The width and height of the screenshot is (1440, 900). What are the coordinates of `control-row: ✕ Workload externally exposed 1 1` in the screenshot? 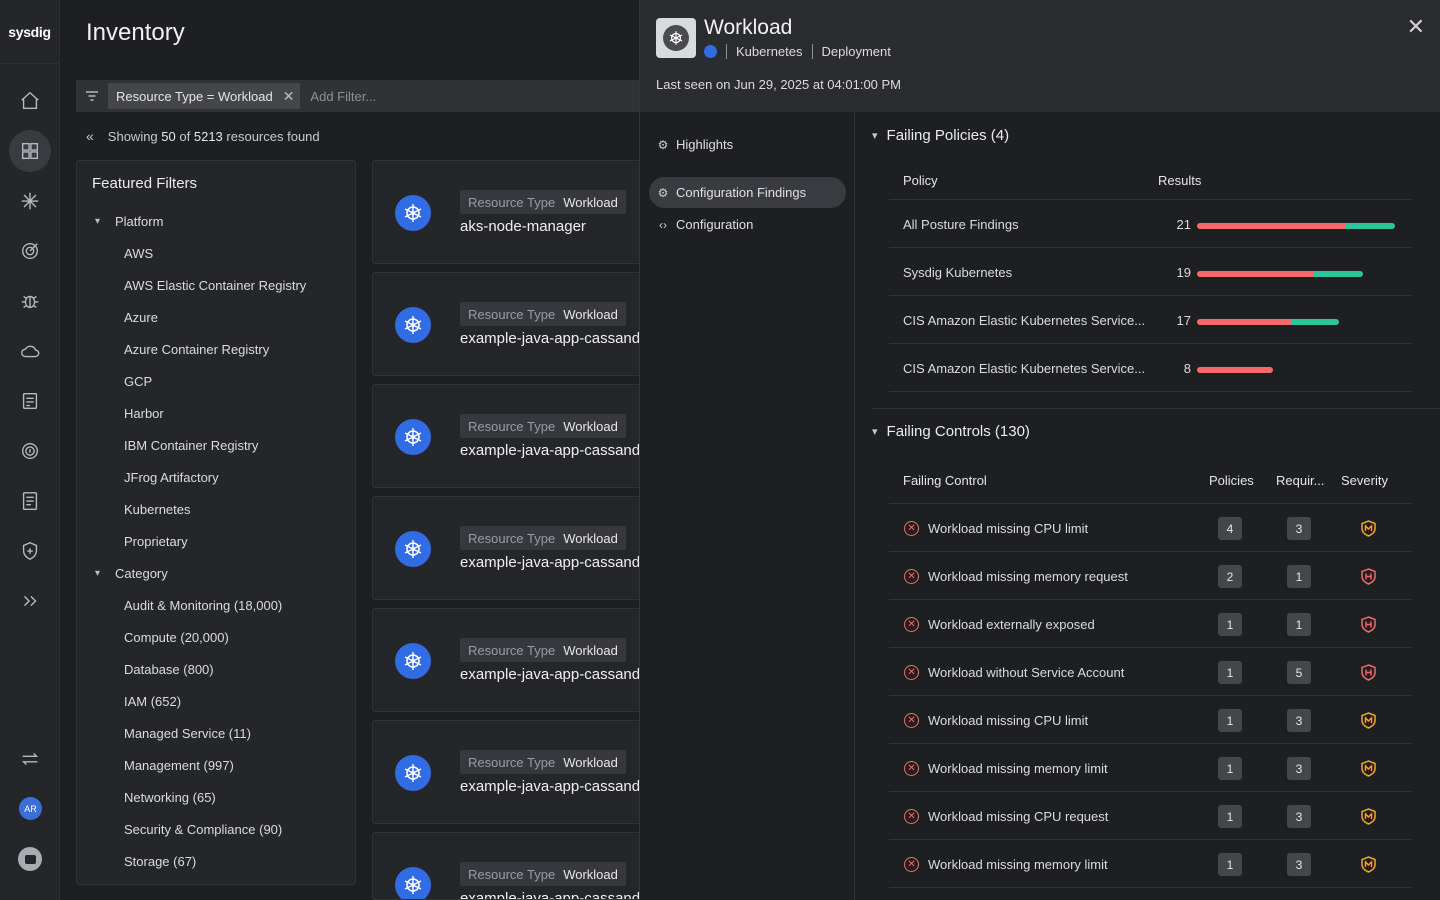 It's located at (1150, 624).